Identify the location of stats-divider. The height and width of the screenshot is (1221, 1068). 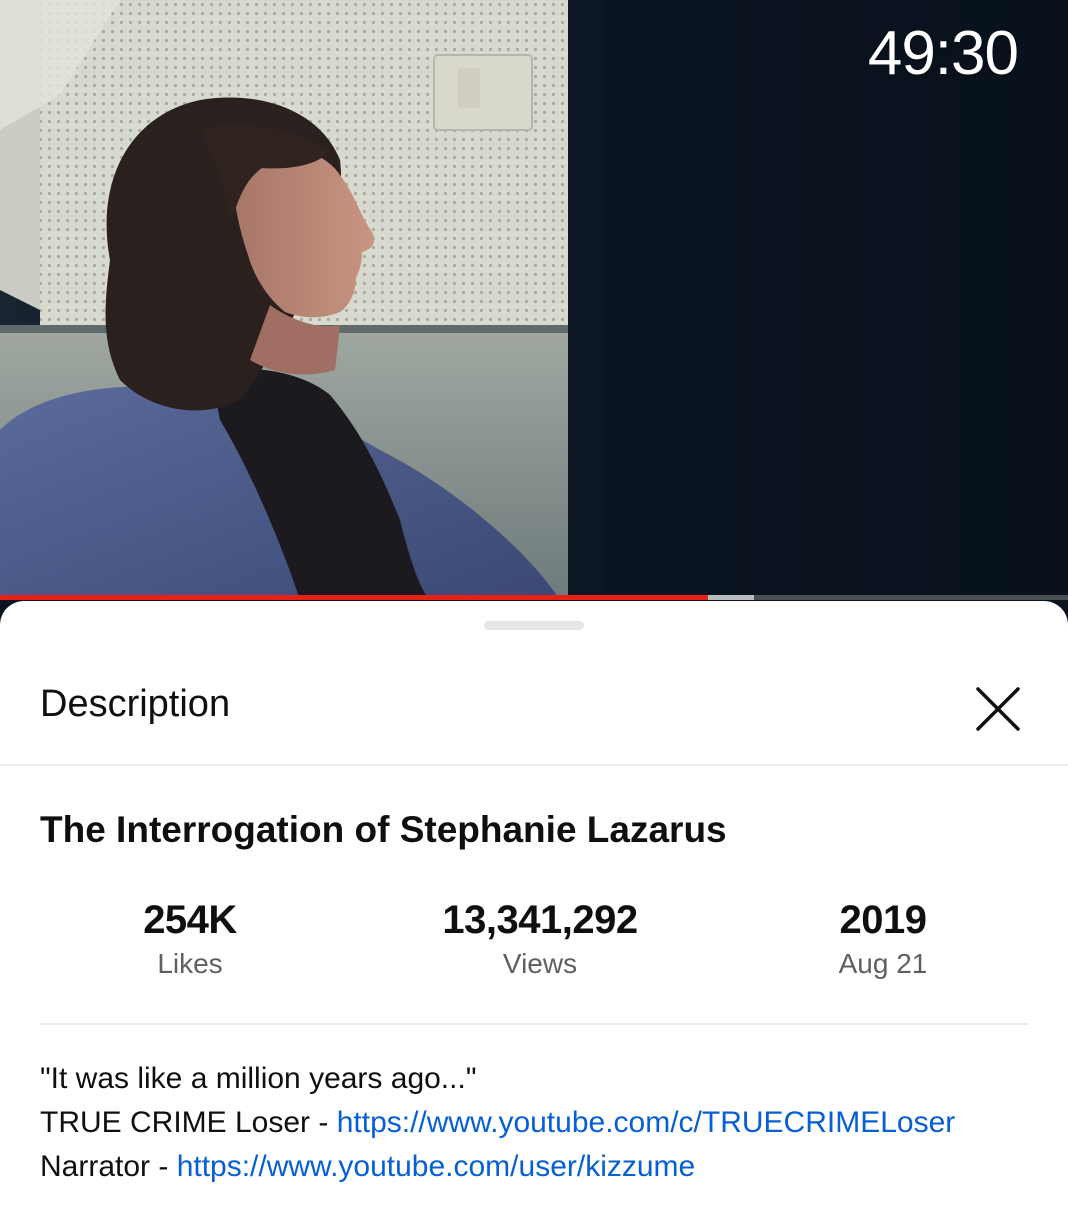
(534, 1024).